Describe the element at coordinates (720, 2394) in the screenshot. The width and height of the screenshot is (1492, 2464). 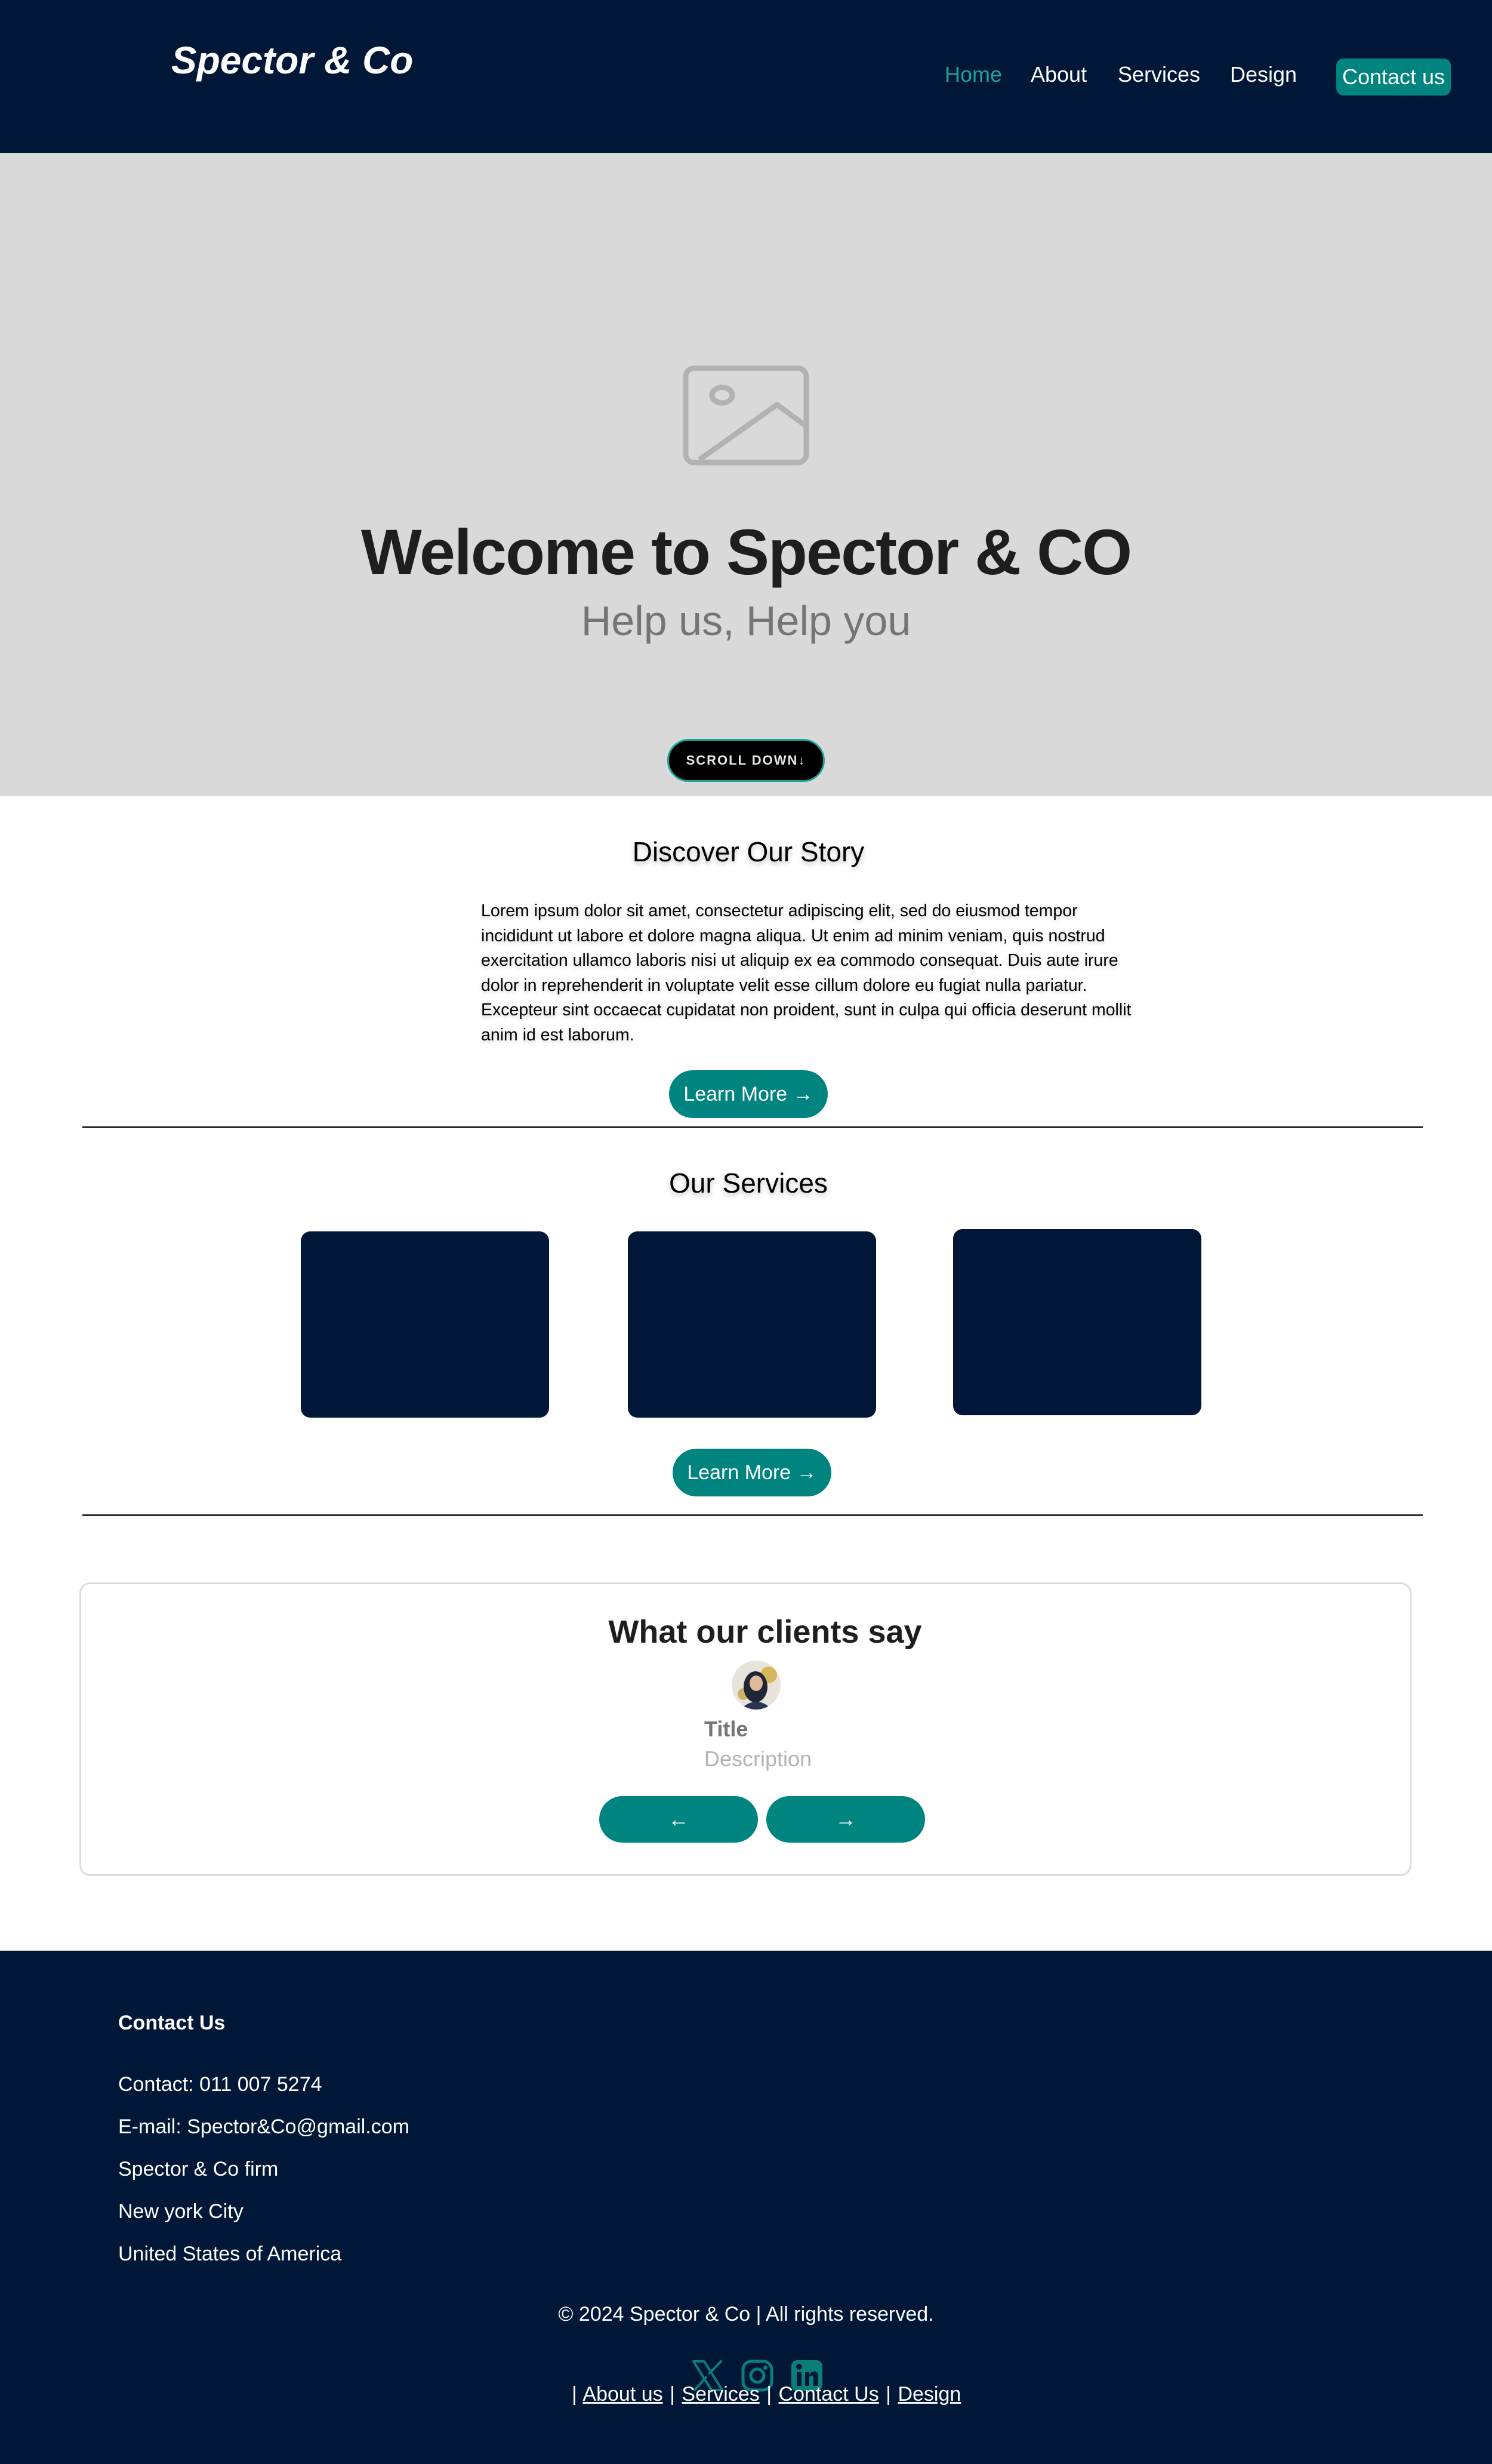
I see `footer-link-services: Services` at that location.